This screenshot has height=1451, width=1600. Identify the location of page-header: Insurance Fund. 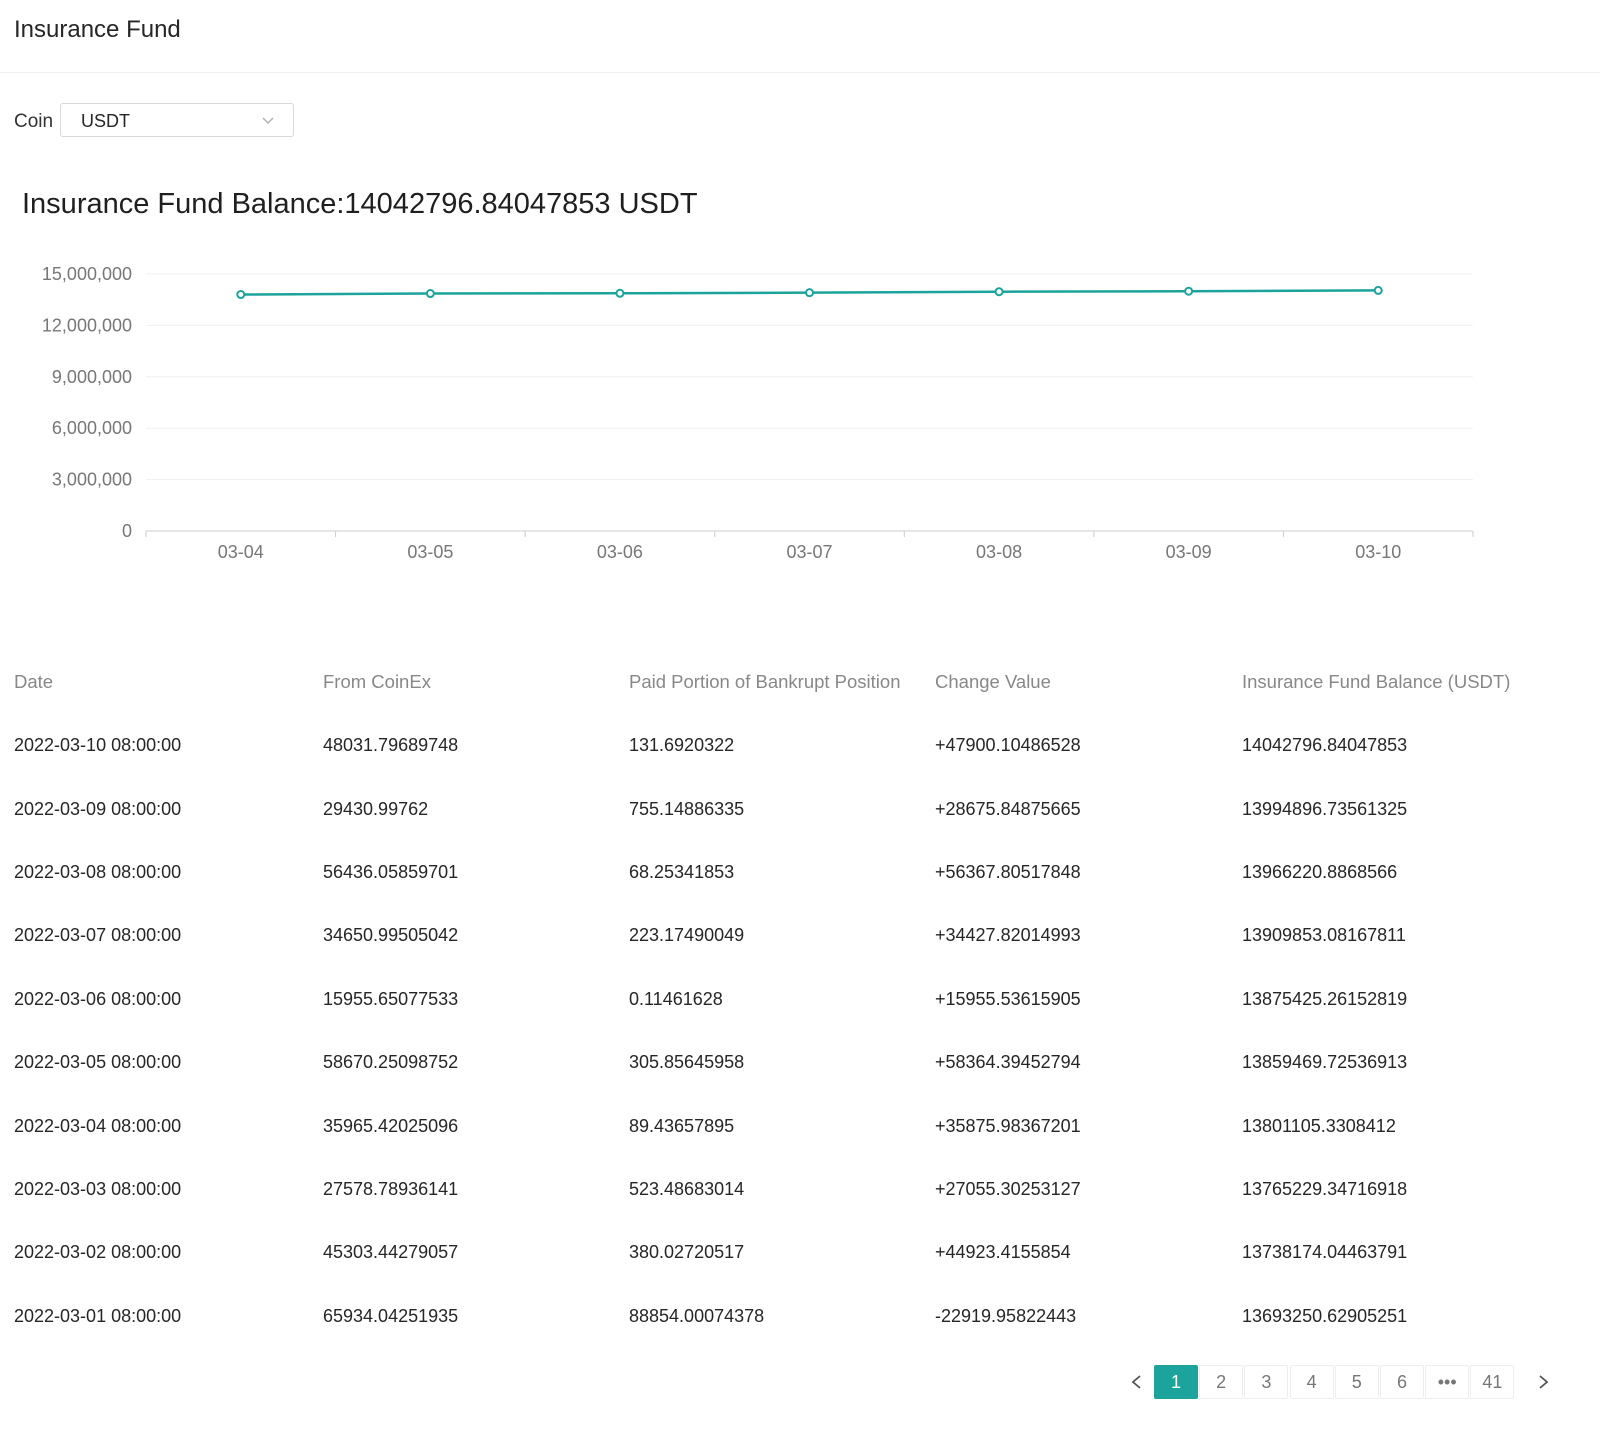
(800, 36).